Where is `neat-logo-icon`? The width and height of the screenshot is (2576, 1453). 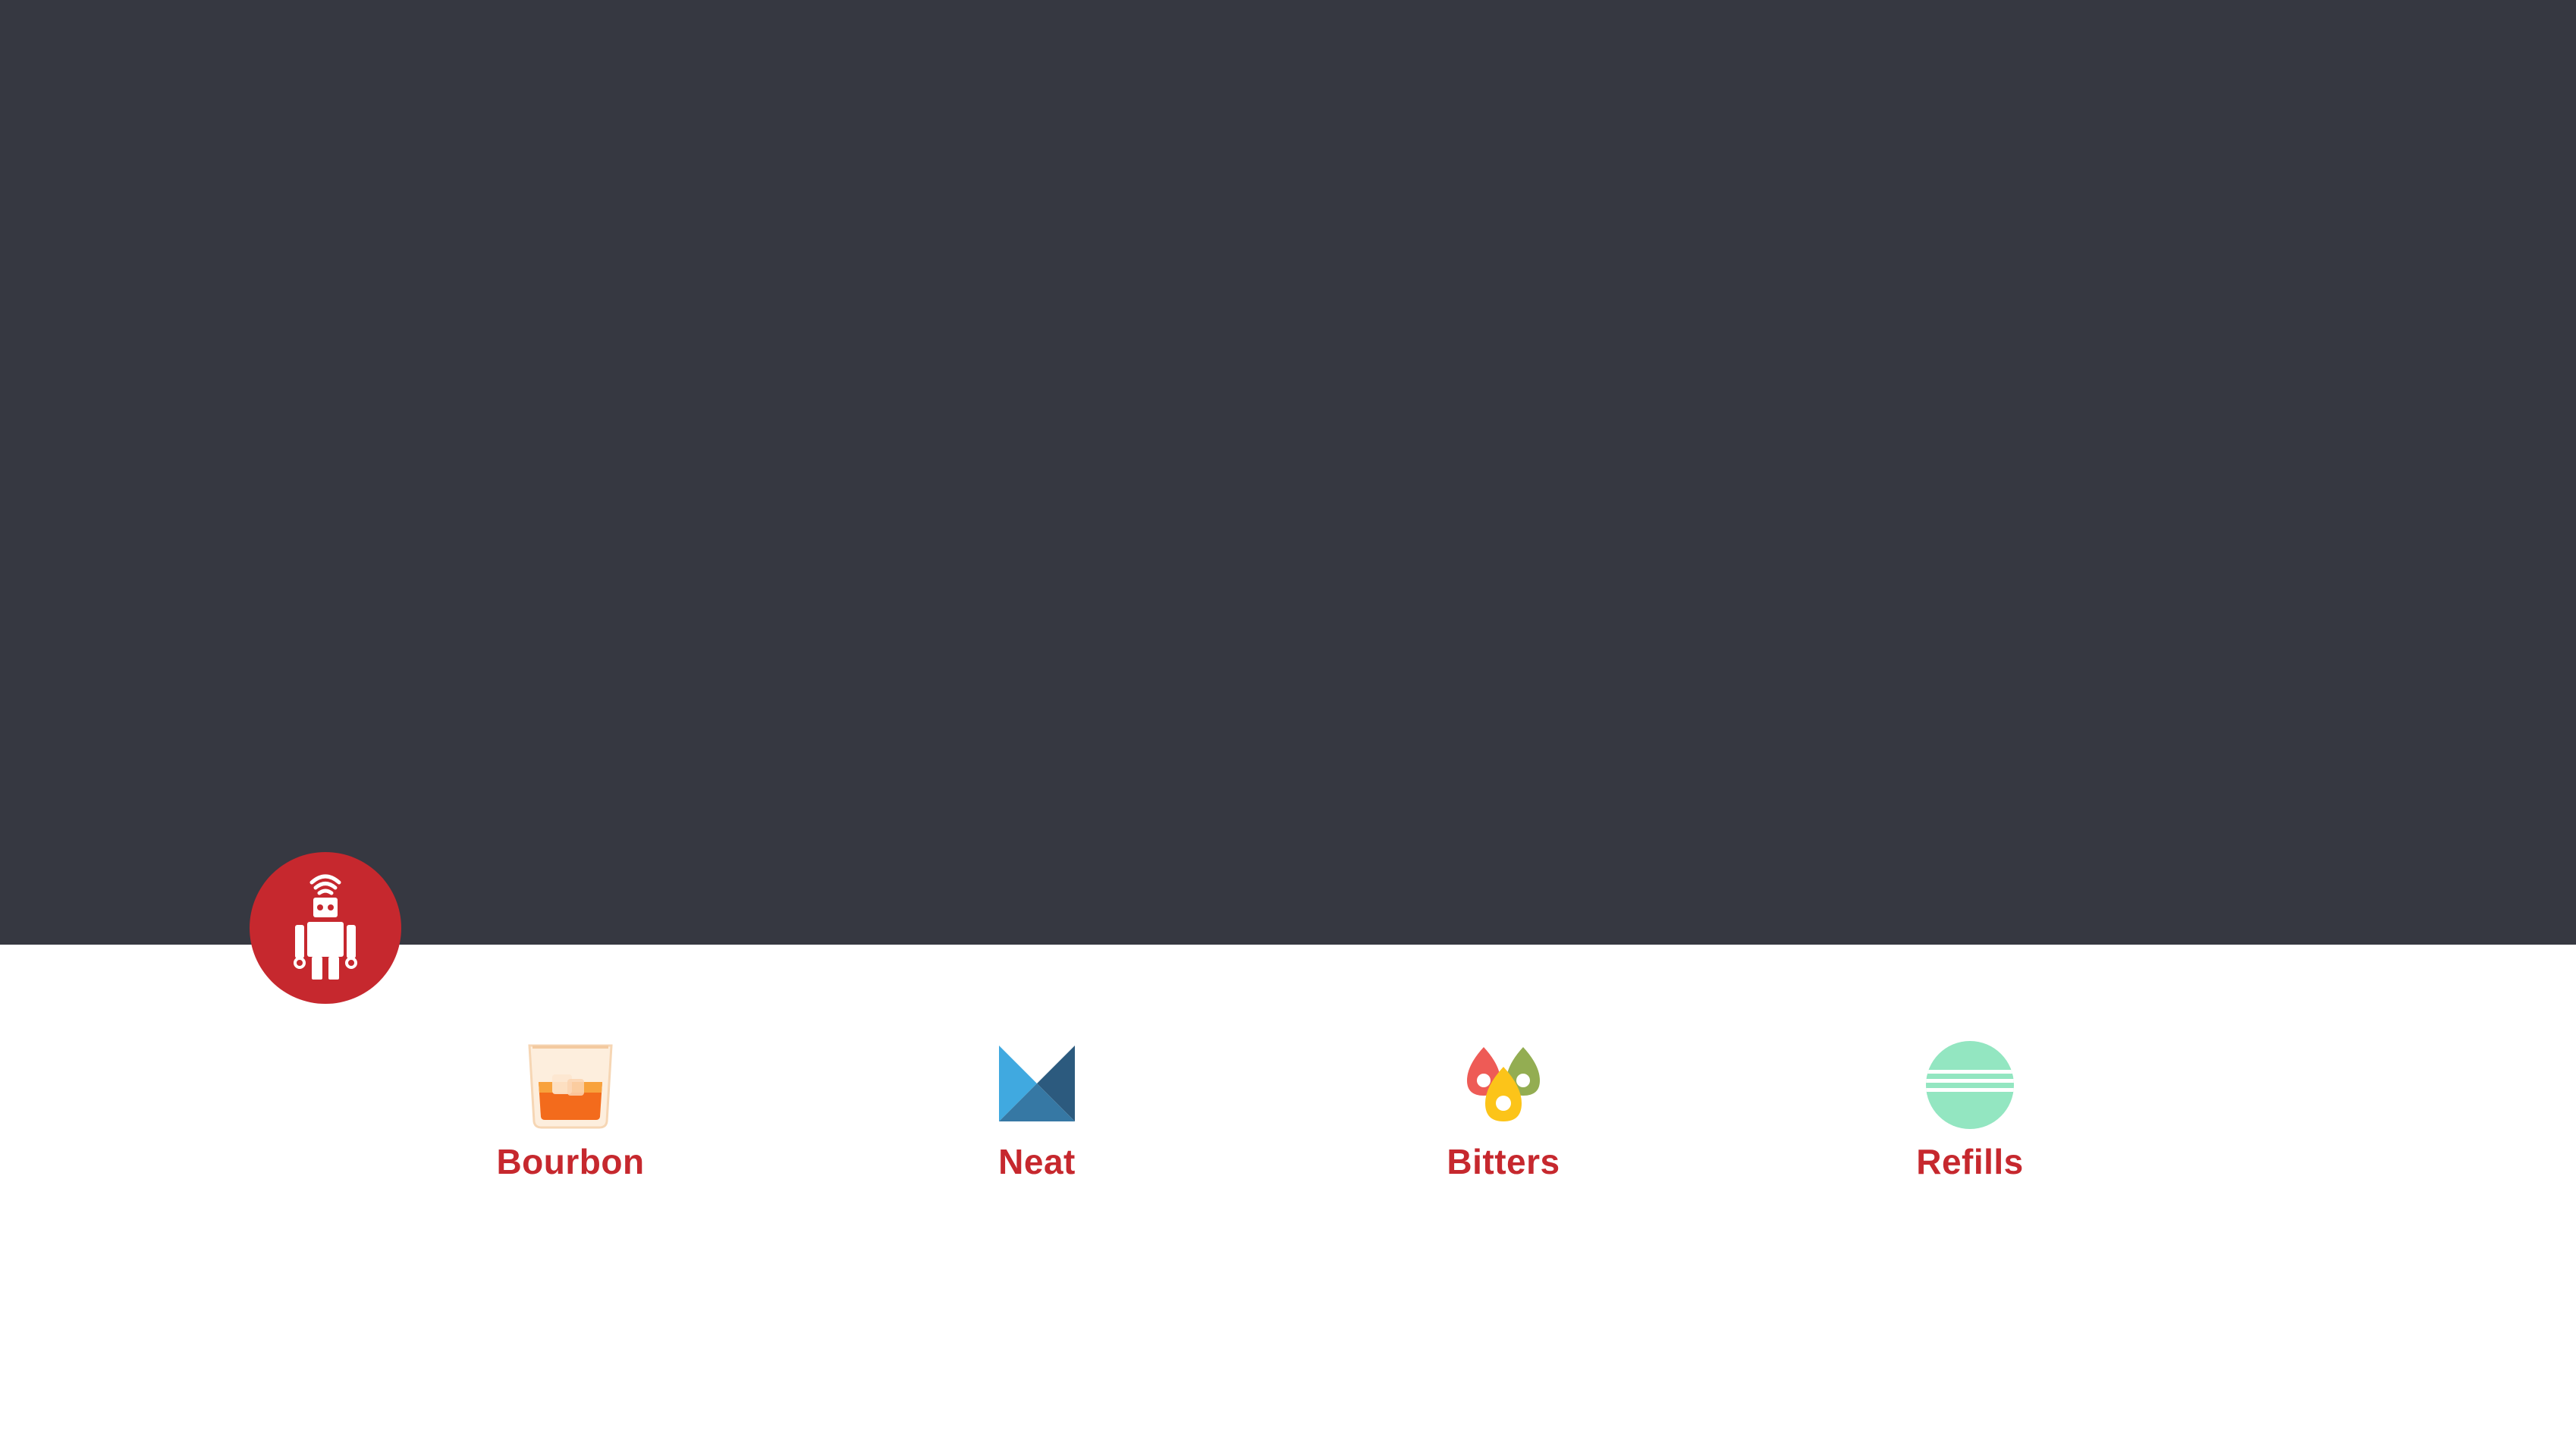 neat-logo-icon is located at coordinates (1036, 1085).